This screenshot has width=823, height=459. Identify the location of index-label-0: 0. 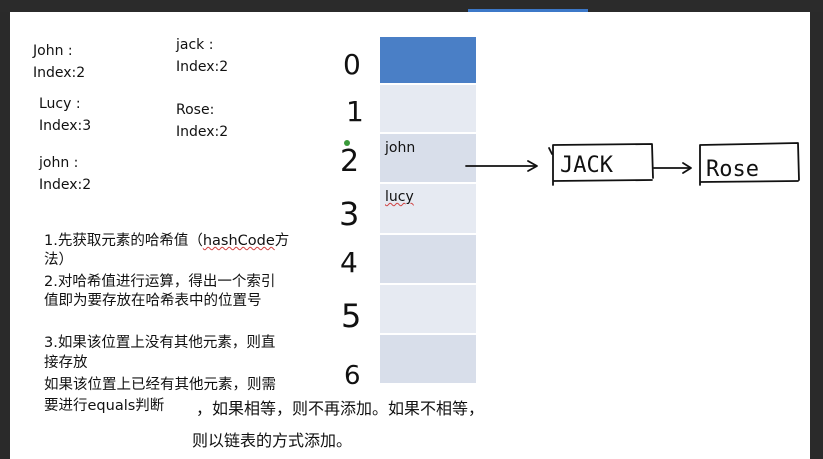
(352, 64).